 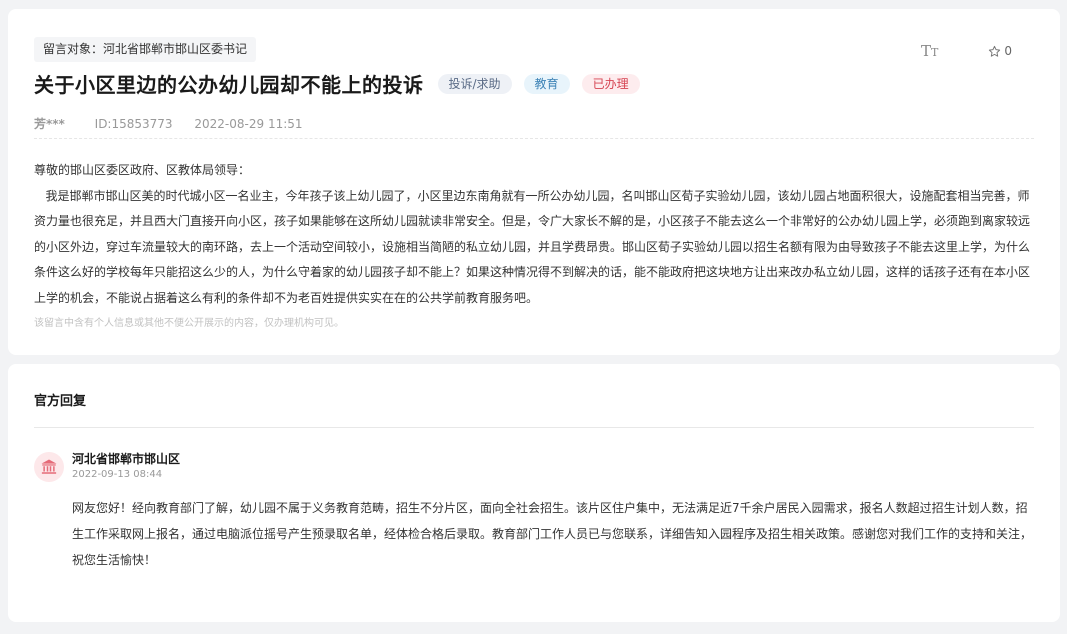 I want to click on favorite-count: 0, so click(x=1008, y=51).